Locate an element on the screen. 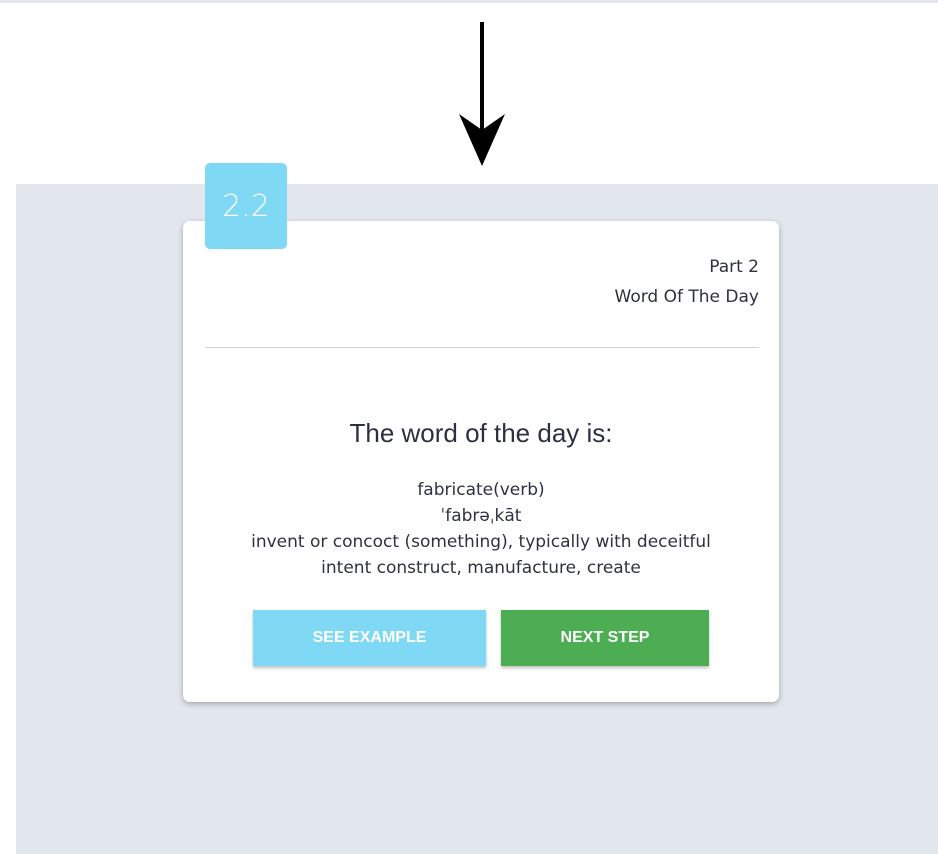 This screenshot has height=854, width=938. arrow-down-icon is located at coordinates (482, 94).